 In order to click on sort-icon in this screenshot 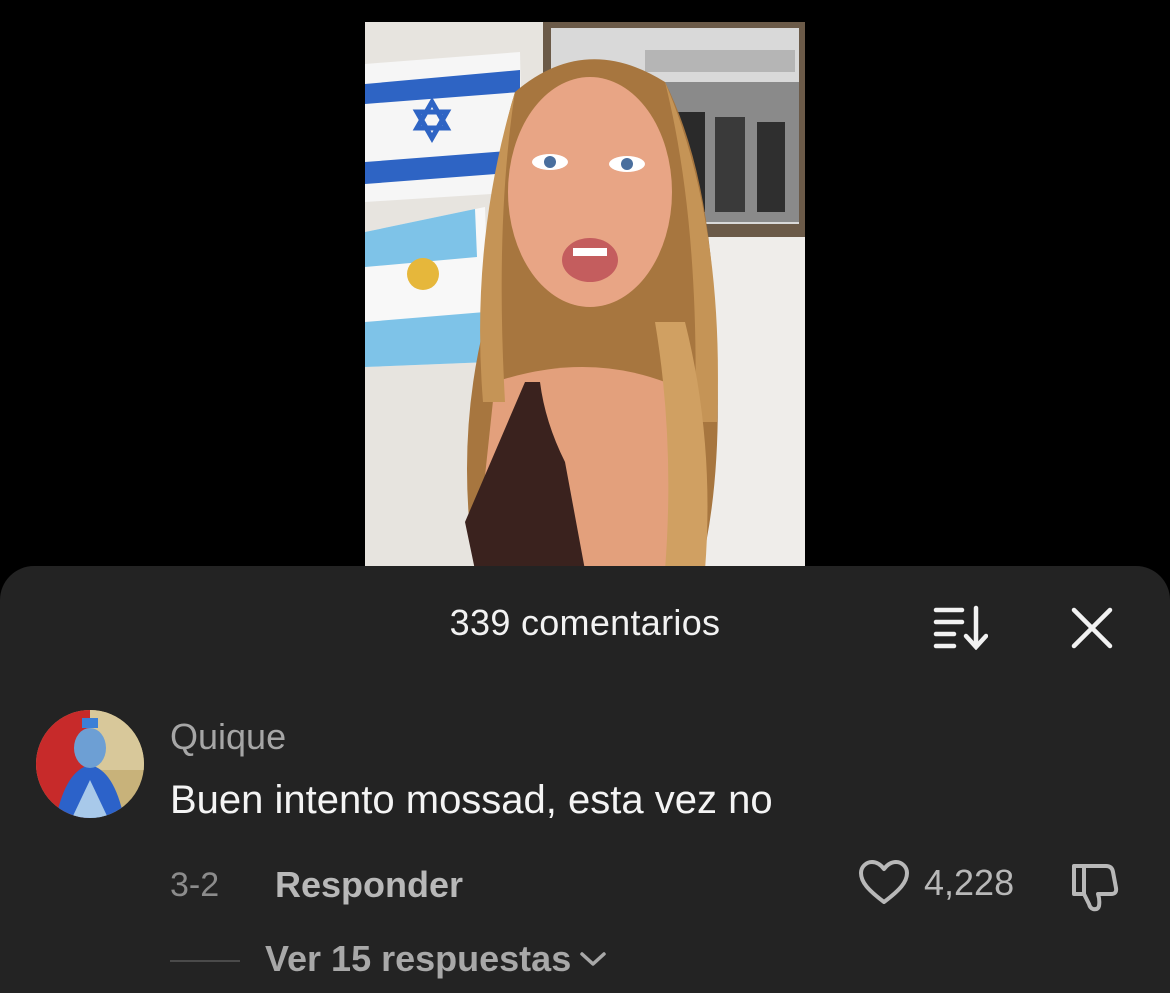, I will do `click(961, 628)`.